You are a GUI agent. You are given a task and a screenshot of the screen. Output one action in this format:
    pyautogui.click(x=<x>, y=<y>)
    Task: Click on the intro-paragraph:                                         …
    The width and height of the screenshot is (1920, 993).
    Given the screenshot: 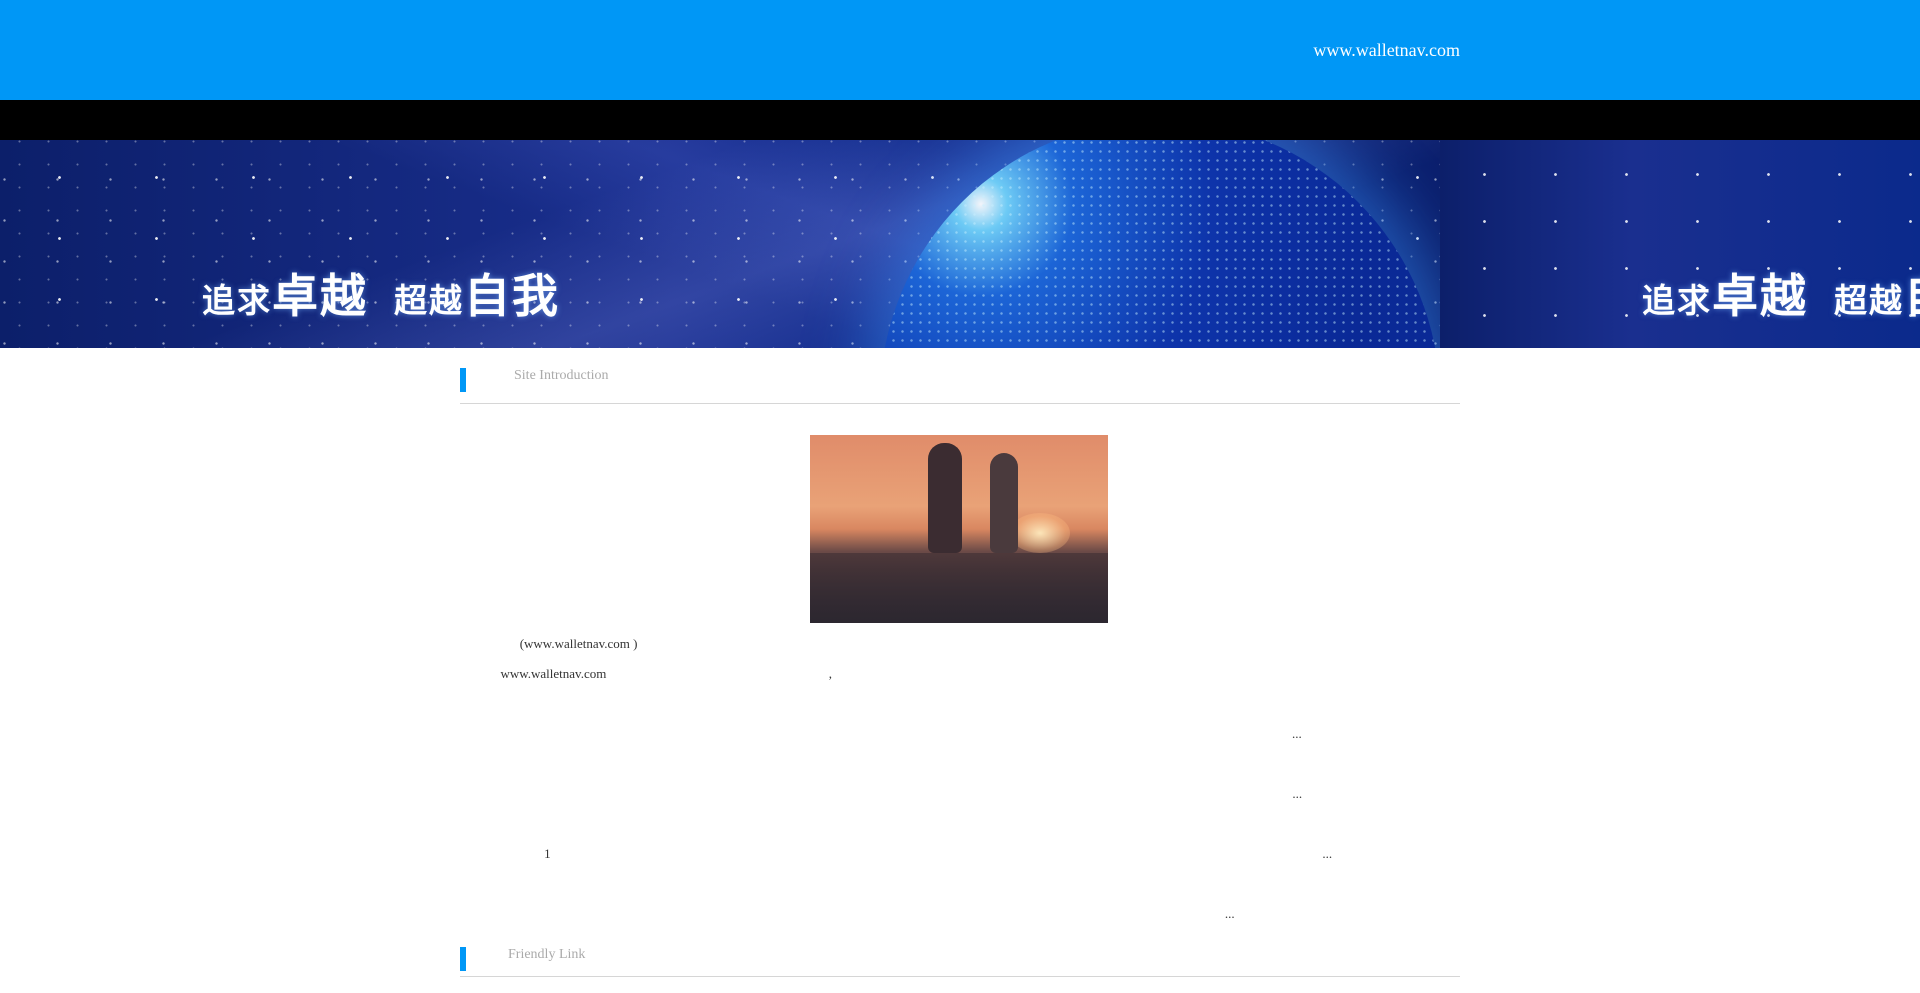 What is the action you would take?
    pyautogui.click(x=881, y=733)
    